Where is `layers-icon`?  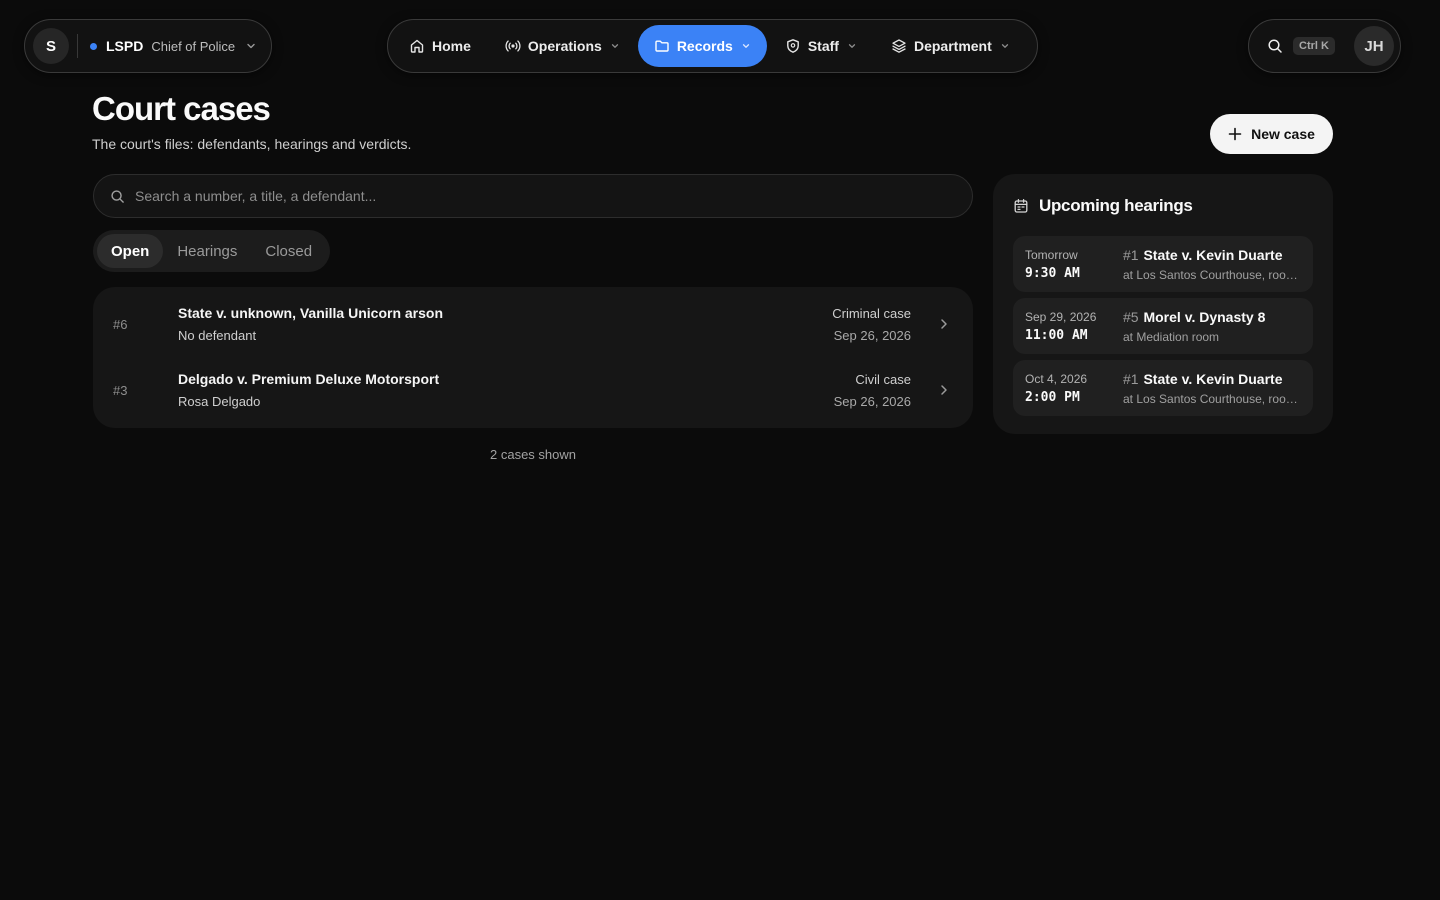
layers-icon is located at coordinates (899, 46).